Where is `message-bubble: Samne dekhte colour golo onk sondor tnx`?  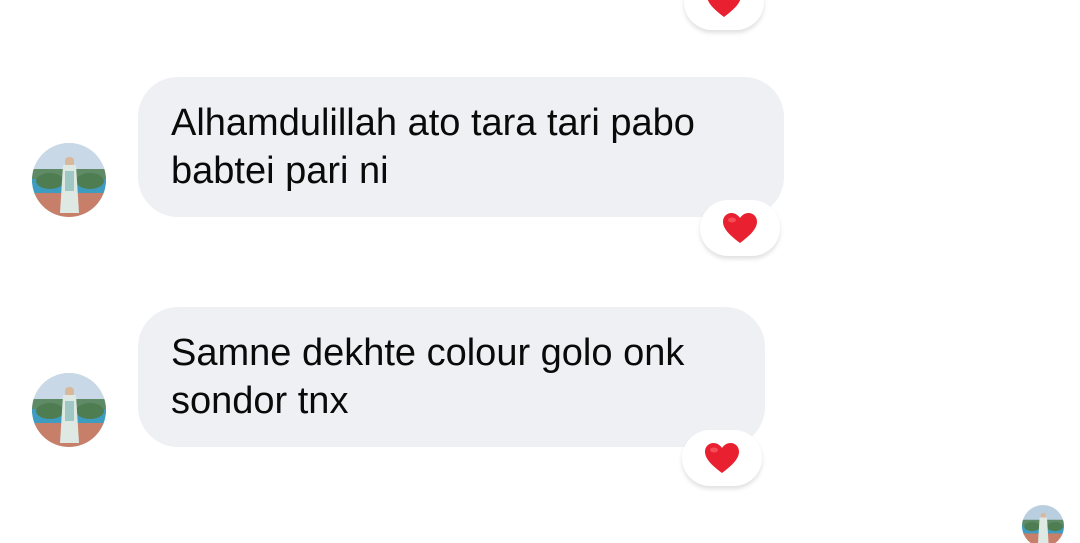
message-bubble: Samne dekhte colour golo onk sondor tnx is located at coordinates (451, 377).